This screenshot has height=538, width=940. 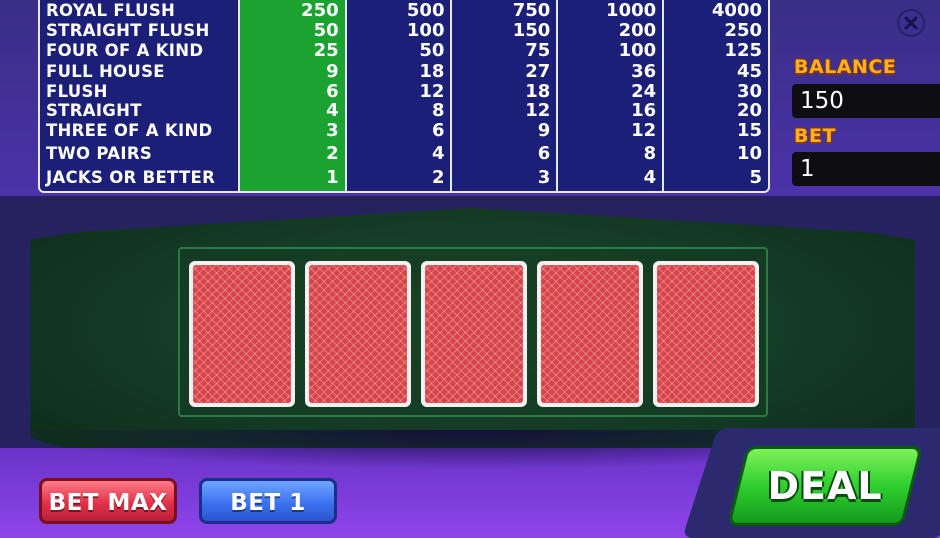 What do you see at coordinates (425, 10) in the screenshot?
I see `payout-value: 500` at bounding box center [425, 10].